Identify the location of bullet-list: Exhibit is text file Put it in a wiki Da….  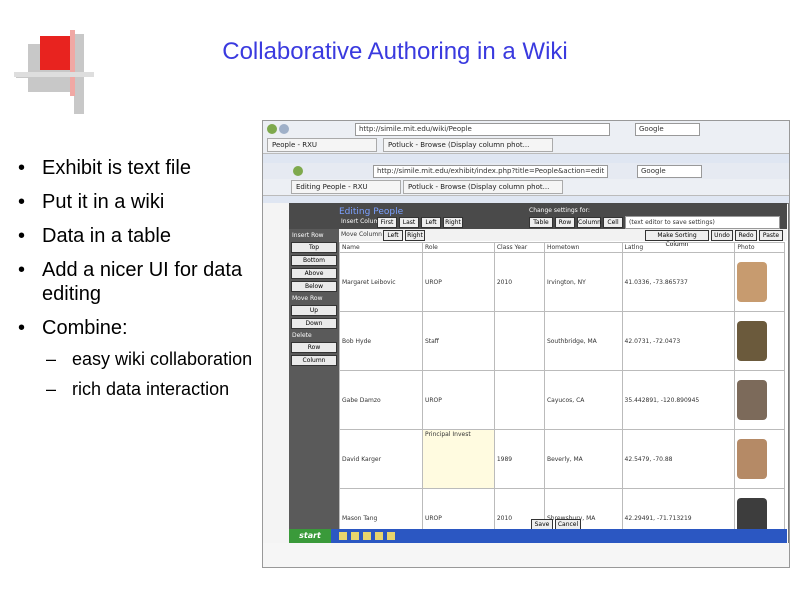
(138, 278).